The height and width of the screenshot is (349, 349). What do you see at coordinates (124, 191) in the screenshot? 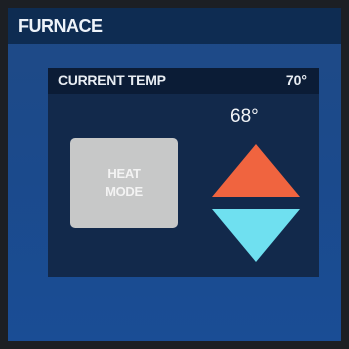
I see `mode-button-line2: MODE` at bounding box center [124, 191].